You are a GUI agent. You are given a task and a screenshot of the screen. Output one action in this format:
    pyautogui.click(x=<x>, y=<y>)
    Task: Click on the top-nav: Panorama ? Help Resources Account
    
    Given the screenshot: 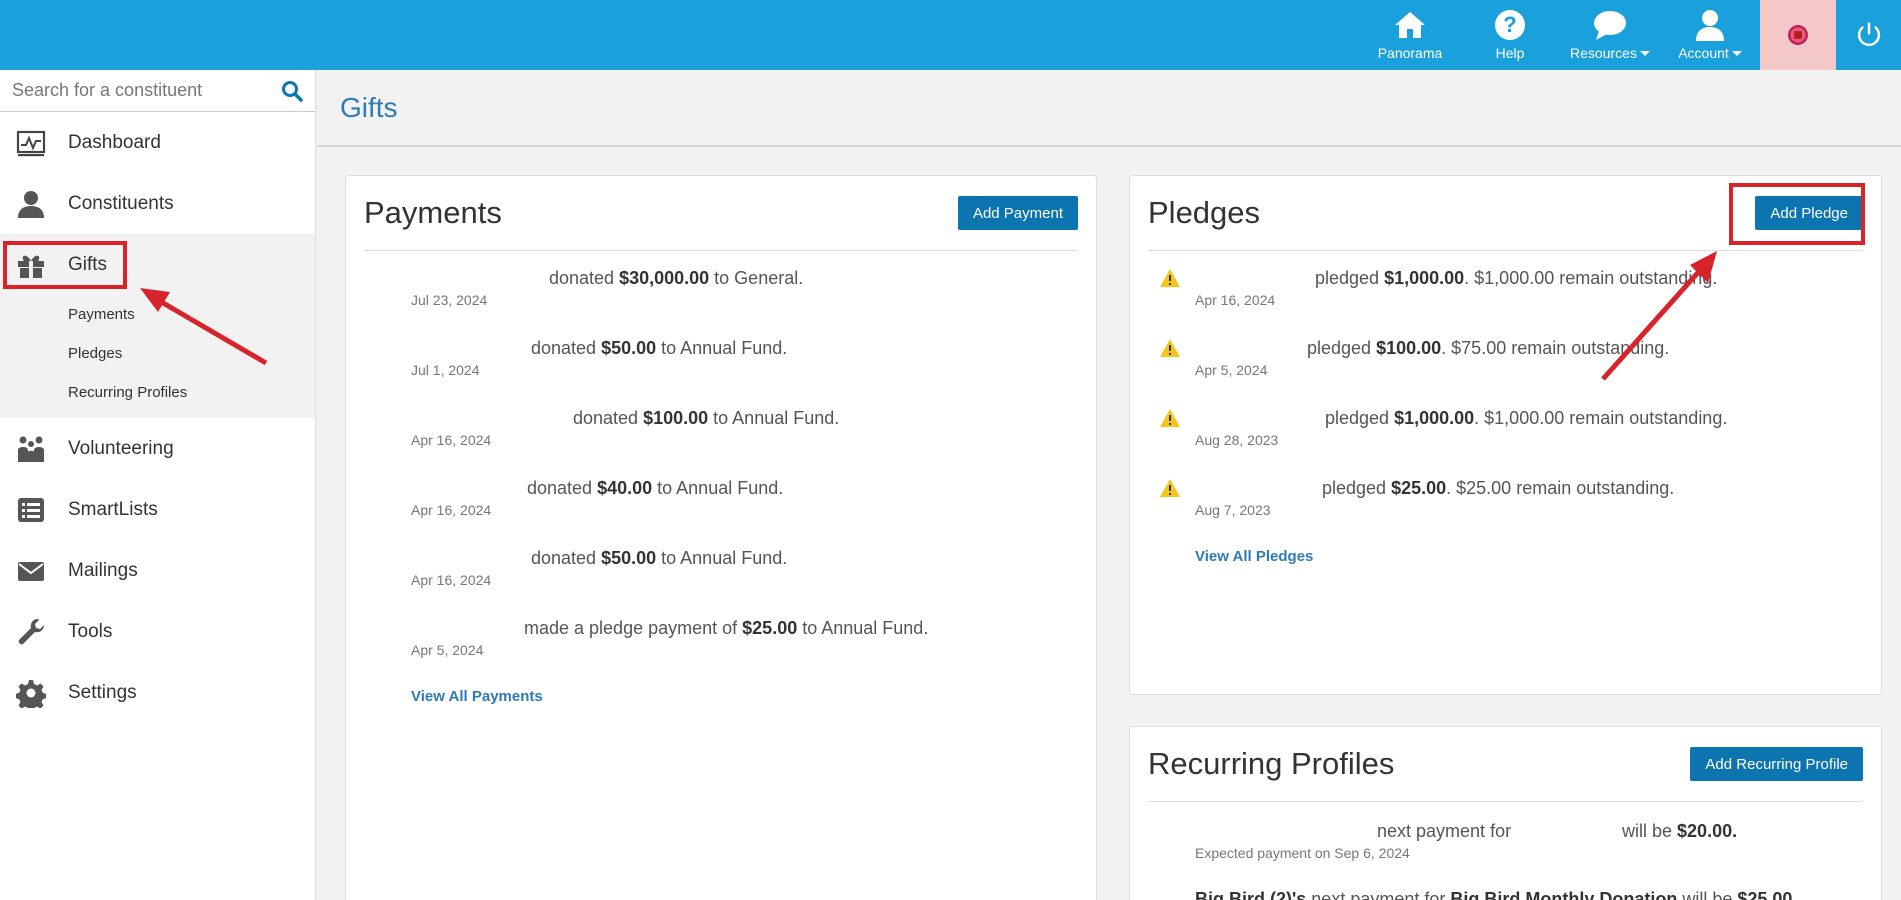 What is the action you would take?
    pyautogui.click(x=1630, y=35)
    